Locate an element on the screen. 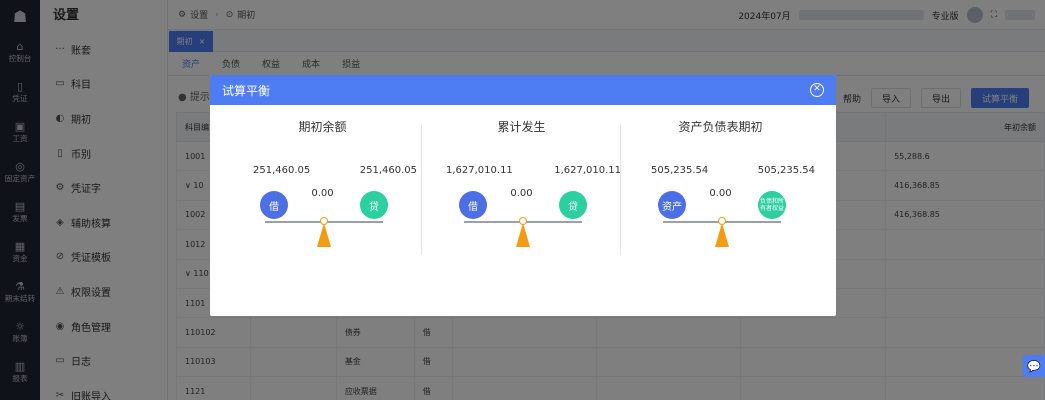 Image resolution: width=1045 pixels, height=400 pixels. credit-badge: 负债和所有者权益 is located at coordinates (772, 205).